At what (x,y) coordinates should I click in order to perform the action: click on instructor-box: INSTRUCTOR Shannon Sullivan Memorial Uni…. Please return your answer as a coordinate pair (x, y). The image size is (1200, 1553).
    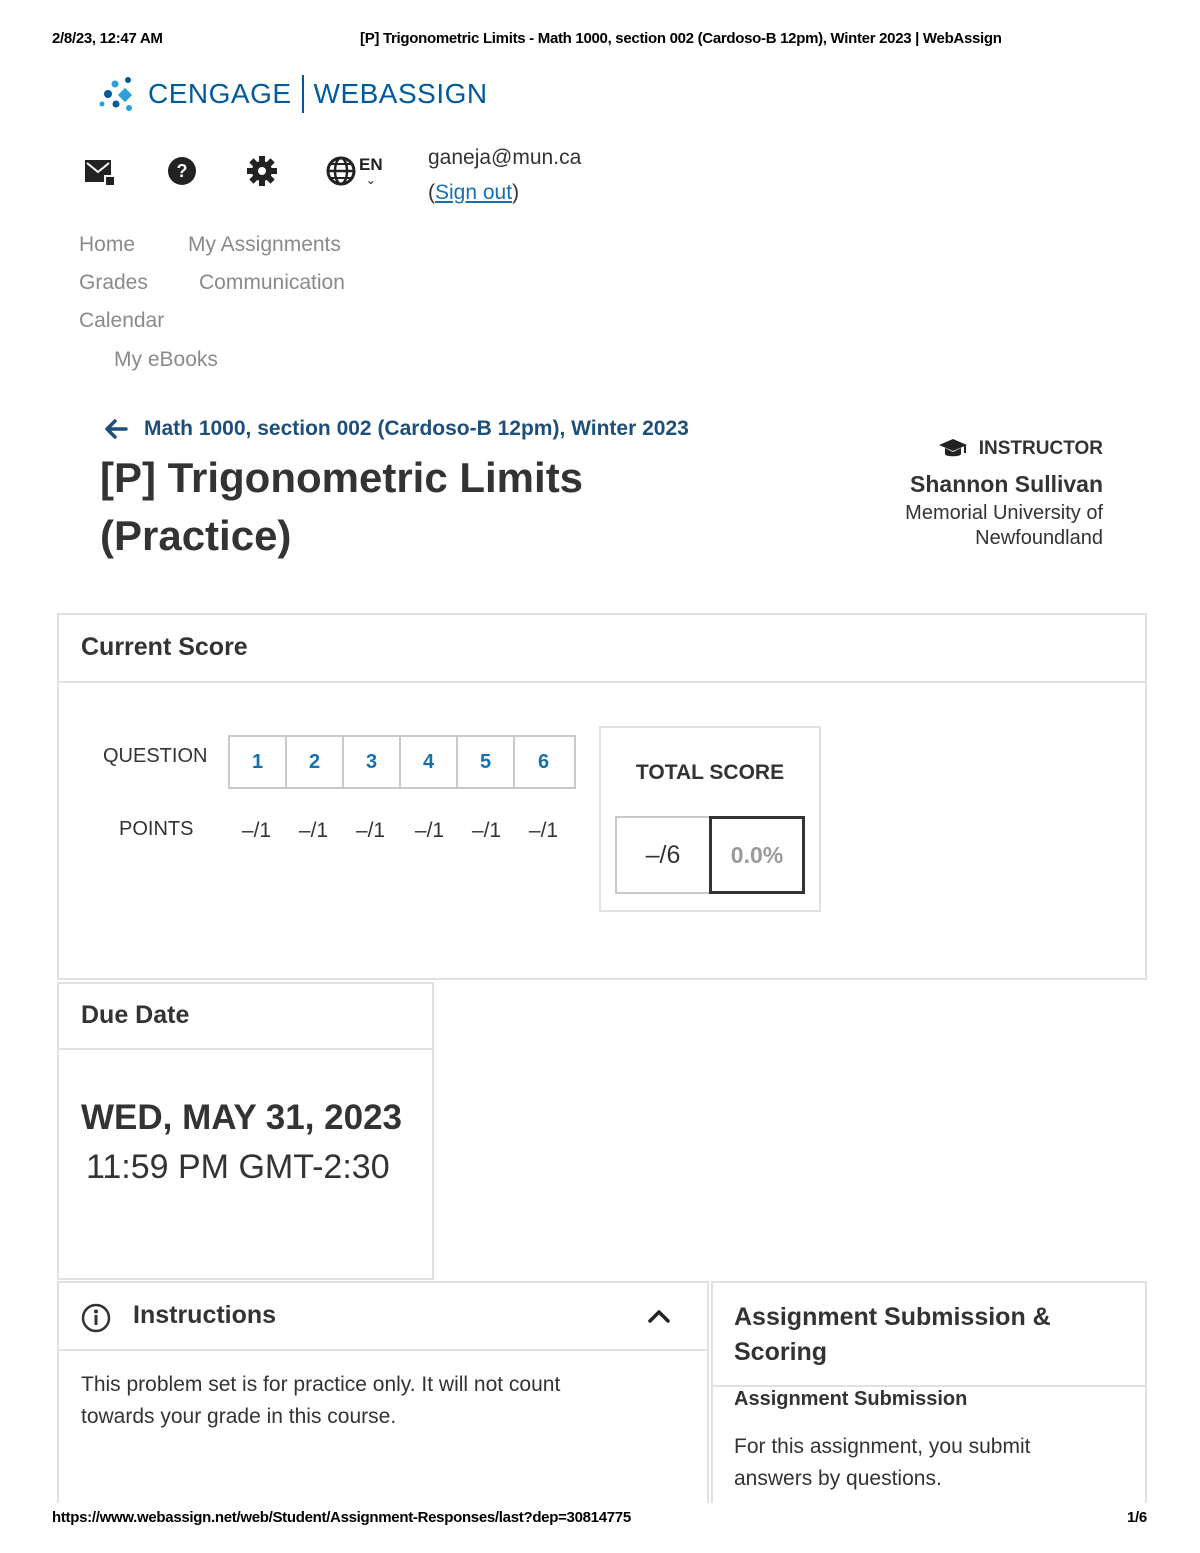
    Looking at the image, I should click on (943, 493).